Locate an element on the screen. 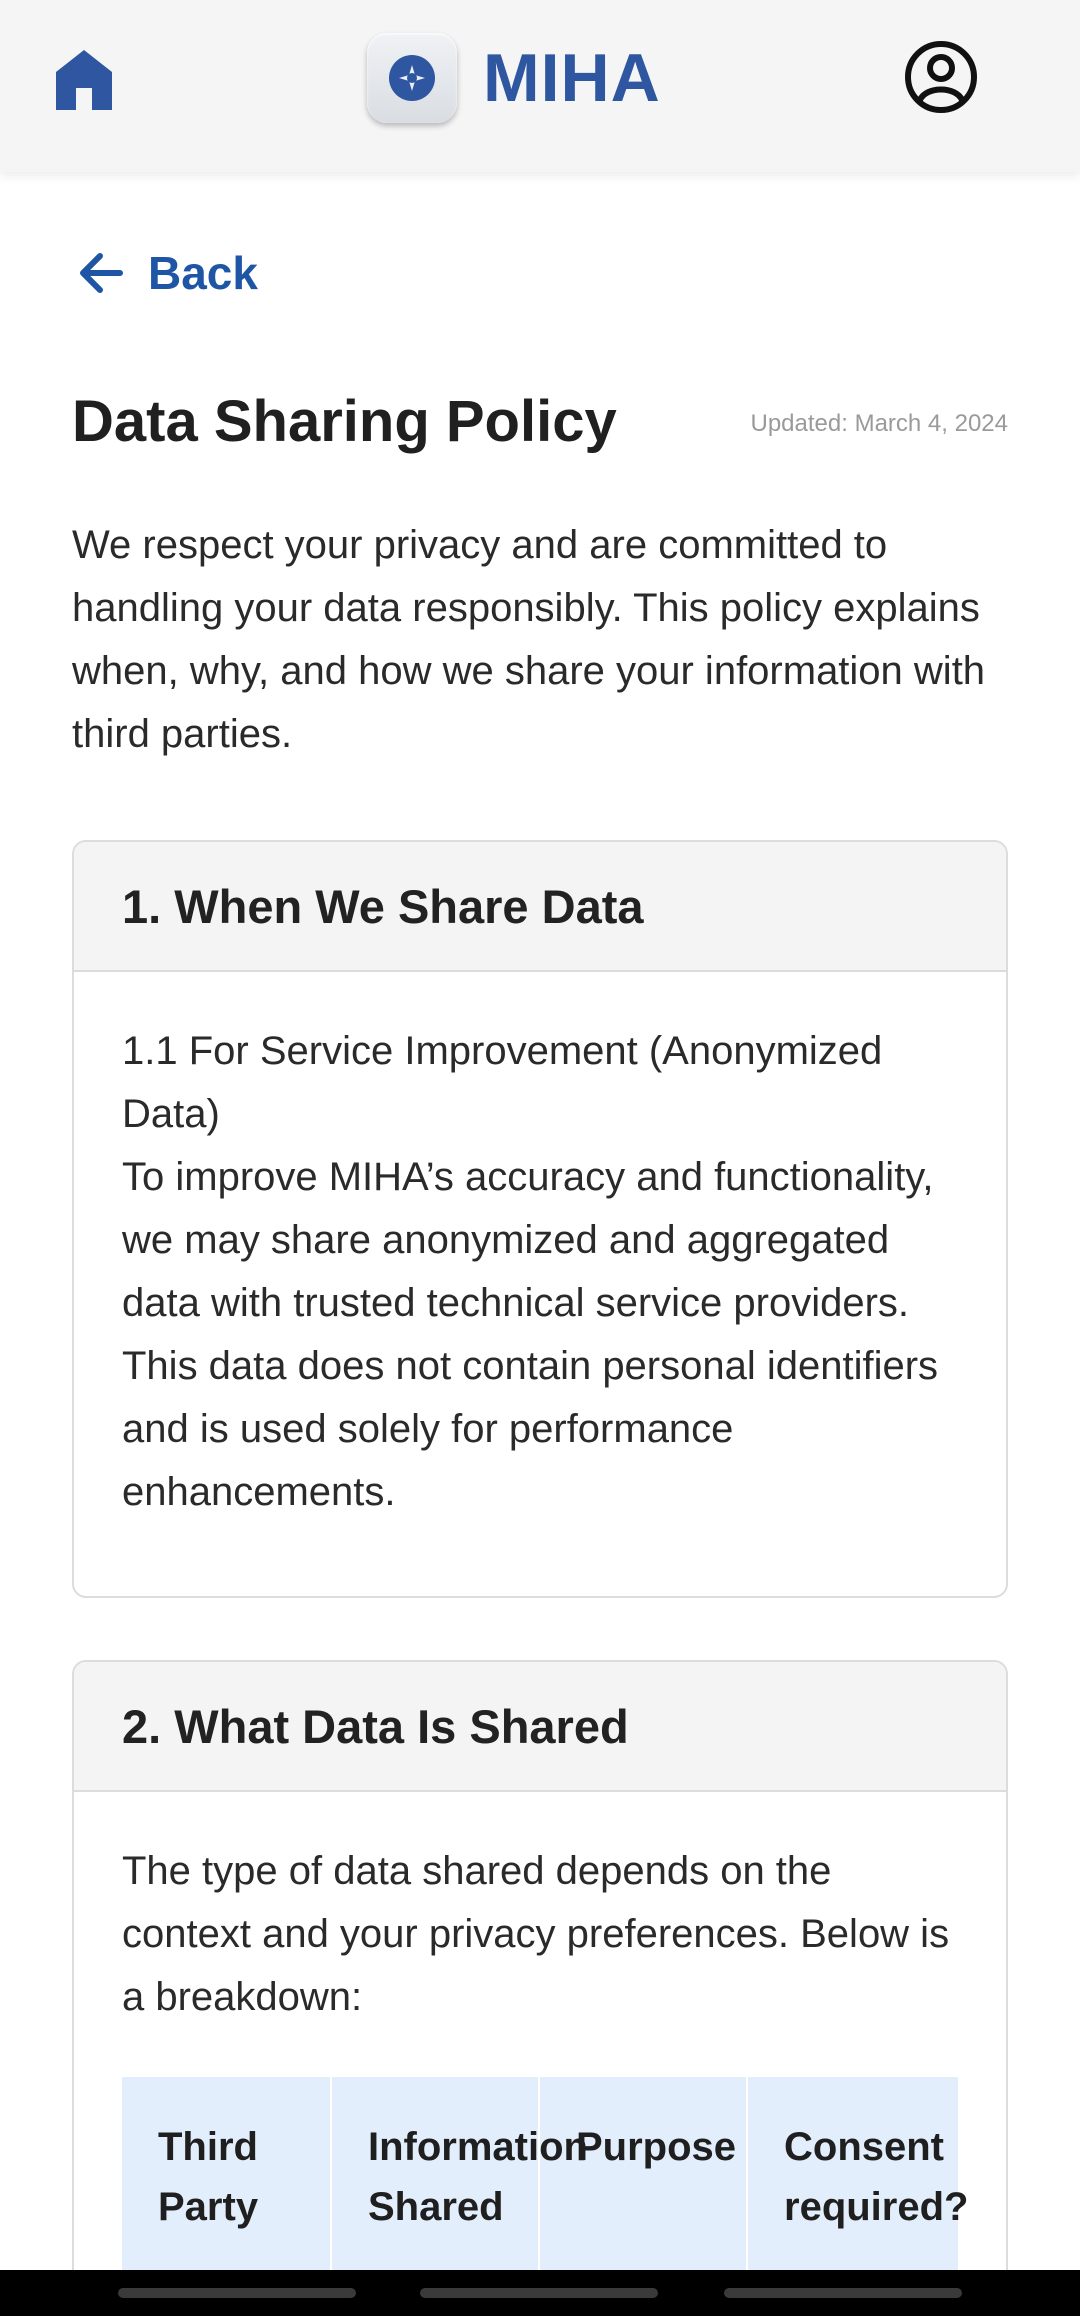  back-link: Back is located at coordinates (168, 273).